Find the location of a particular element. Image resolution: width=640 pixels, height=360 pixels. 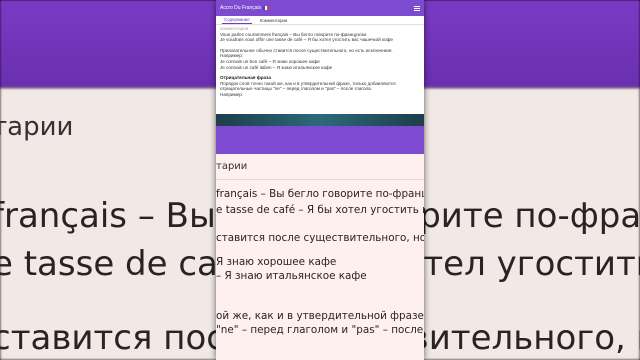

zoomed-header is located at coordinates (320, 140).